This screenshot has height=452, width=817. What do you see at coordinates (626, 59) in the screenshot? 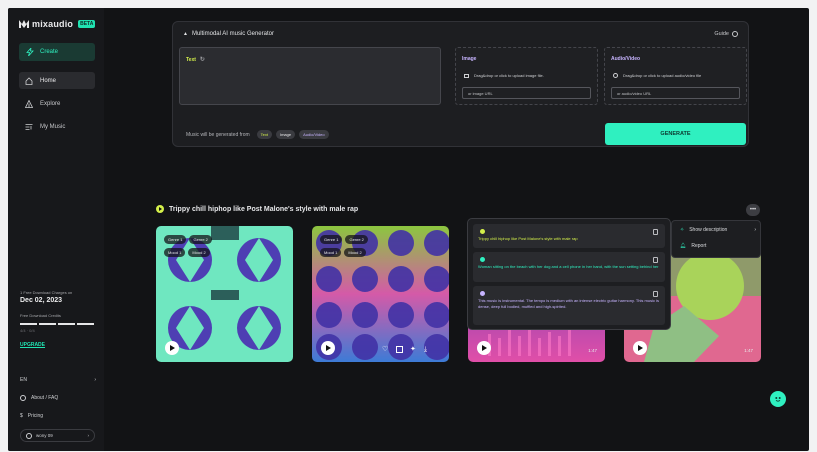
I see `audio-video-label: Audio/Video` at bounding box center [626, 59].